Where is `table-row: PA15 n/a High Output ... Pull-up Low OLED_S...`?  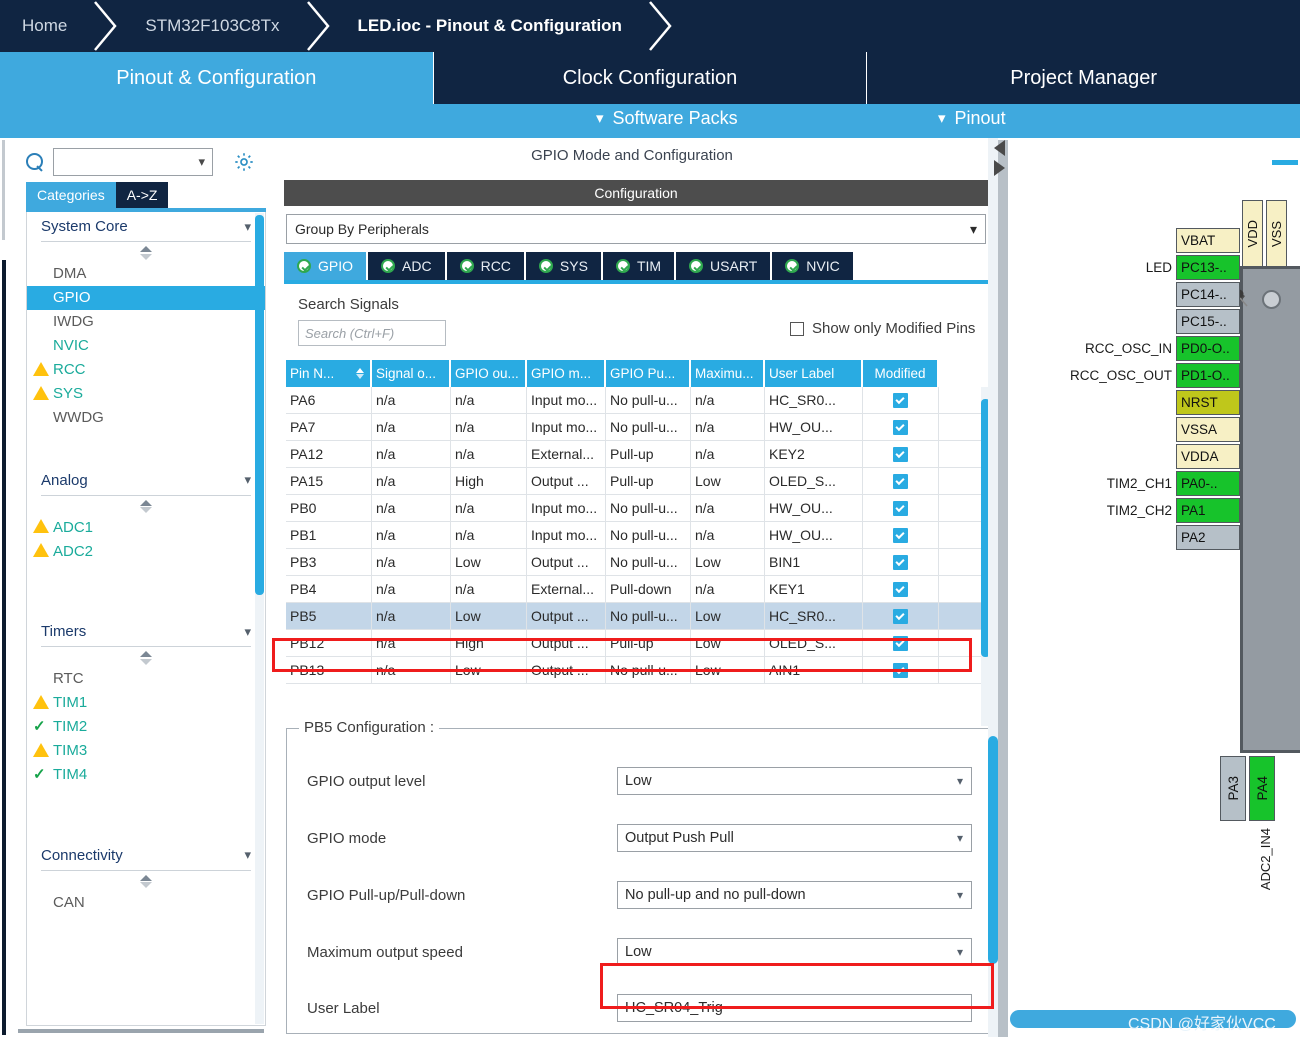 table-row: PA15 n/a High Output ... Pull-up Low OLED_S... is located at coordinates (638, 481).